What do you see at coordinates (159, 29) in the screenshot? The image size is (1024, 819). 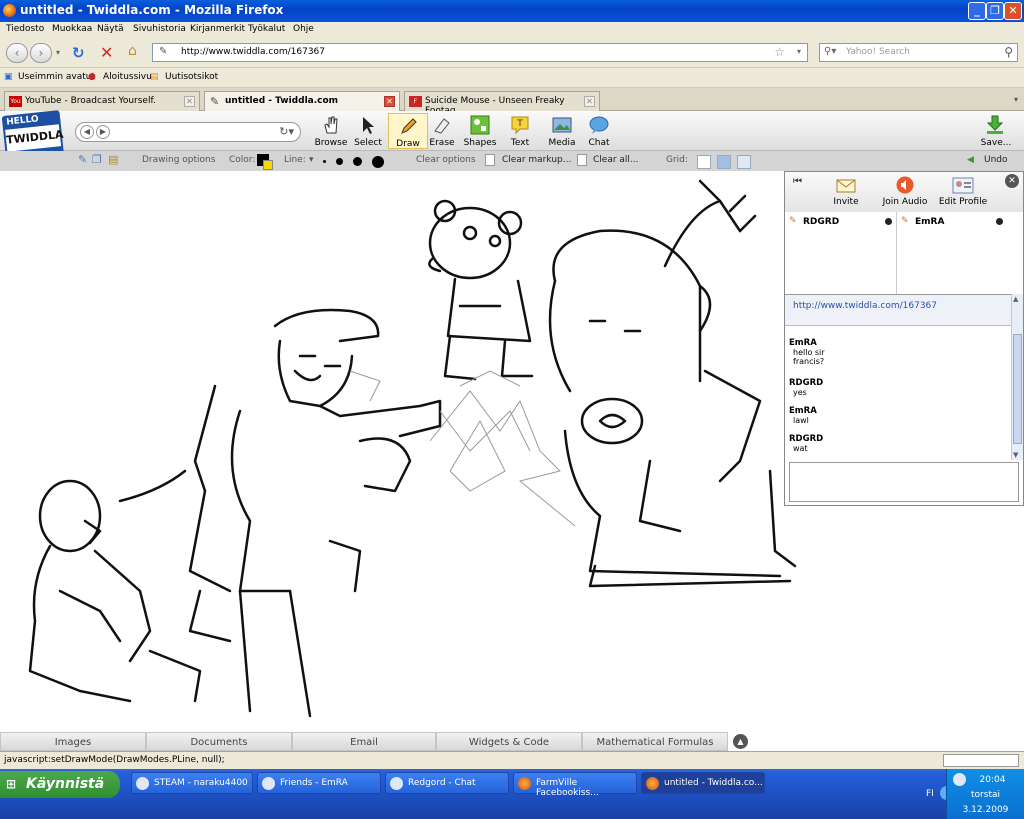 I see `menu-sivuhistoria: Sivuhistoria` at bounding box center [159, 29].